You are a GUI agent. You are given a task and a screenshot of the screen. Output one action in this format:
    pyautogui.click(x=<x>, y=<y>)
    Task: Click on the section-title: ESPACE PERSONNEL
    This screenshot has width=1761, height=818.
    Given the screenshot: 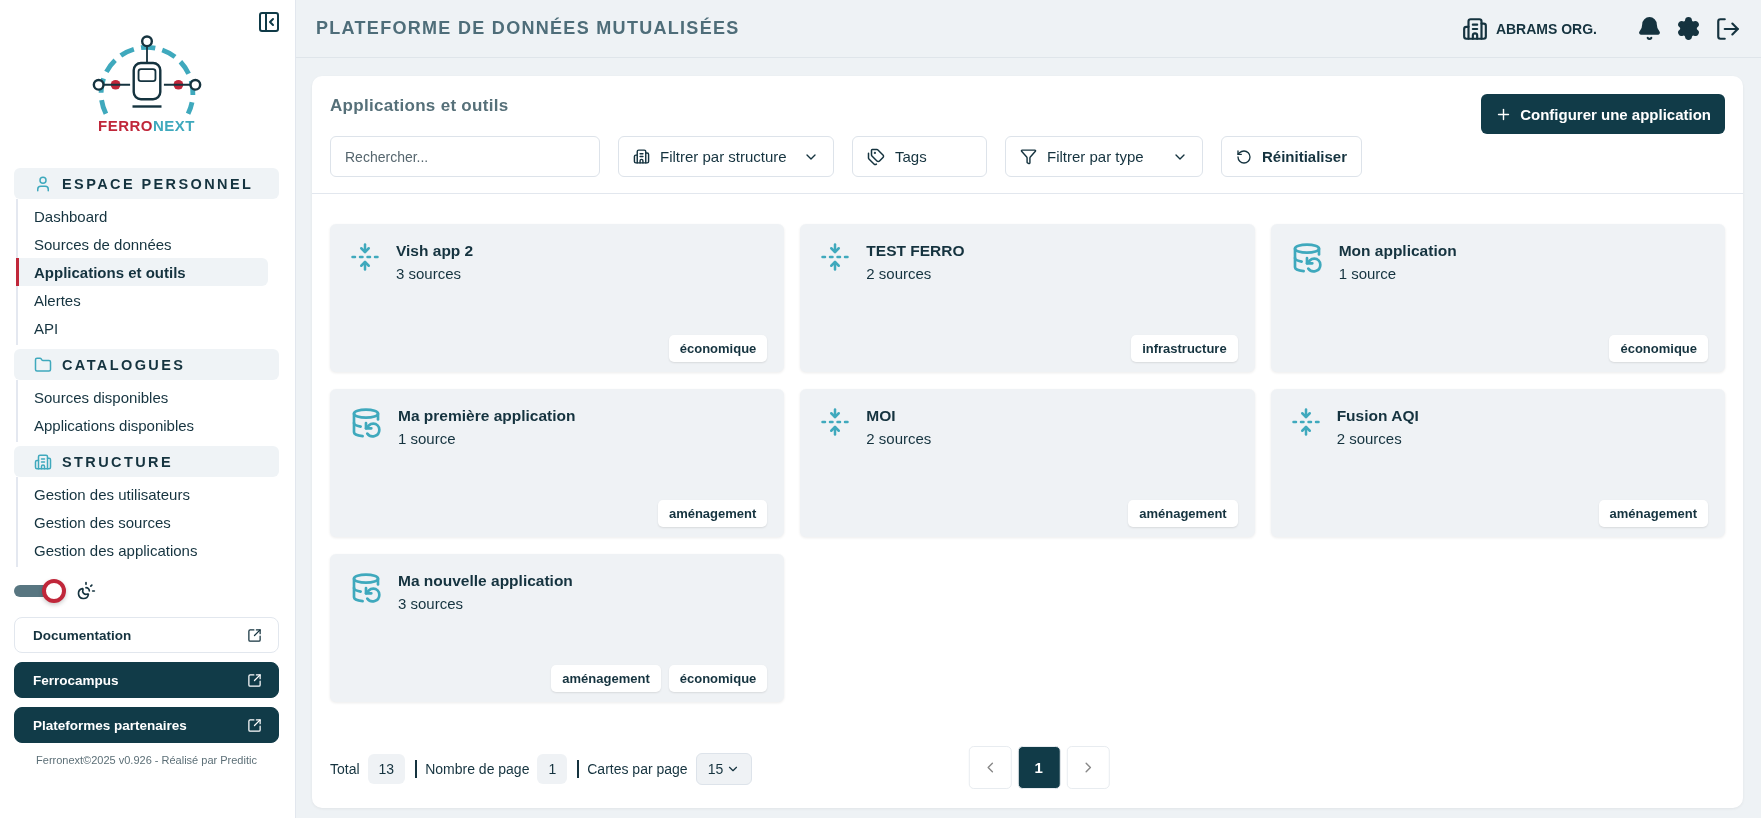 What is the action you would take?
    pyautogui.click(x=158, y=183)
    